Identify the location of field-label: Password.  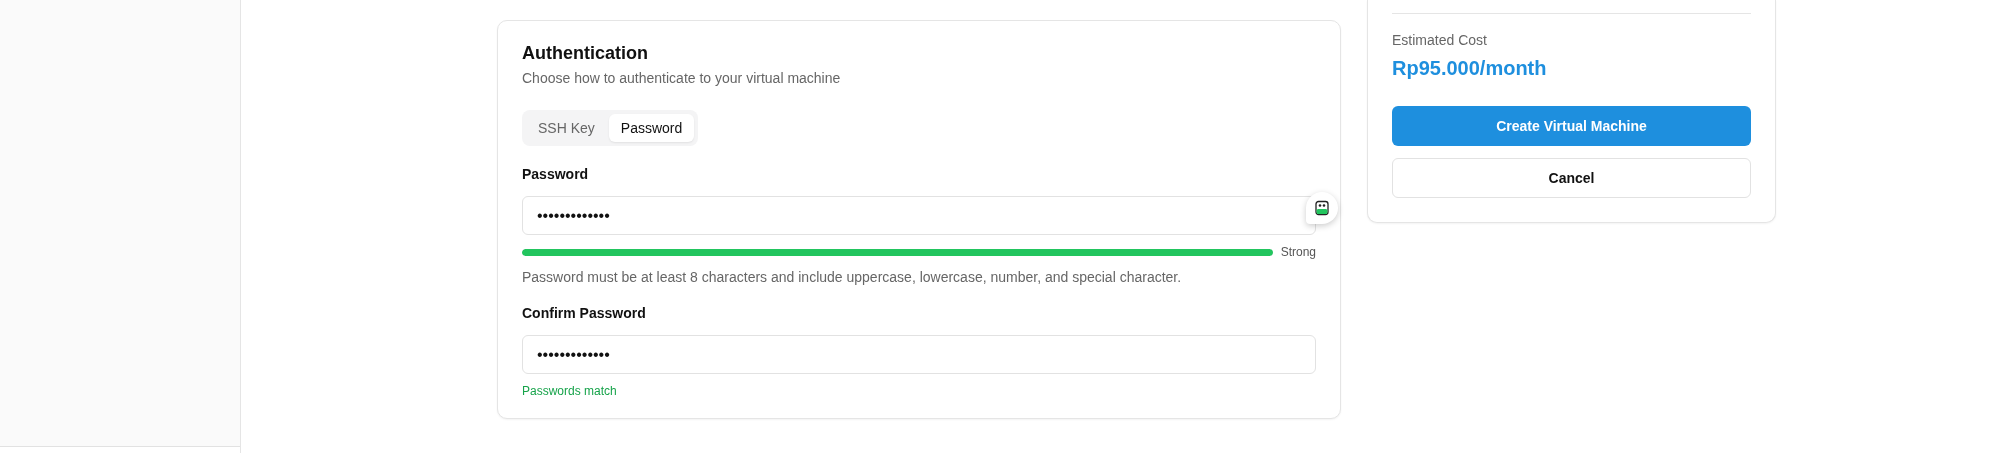
(556, 174).